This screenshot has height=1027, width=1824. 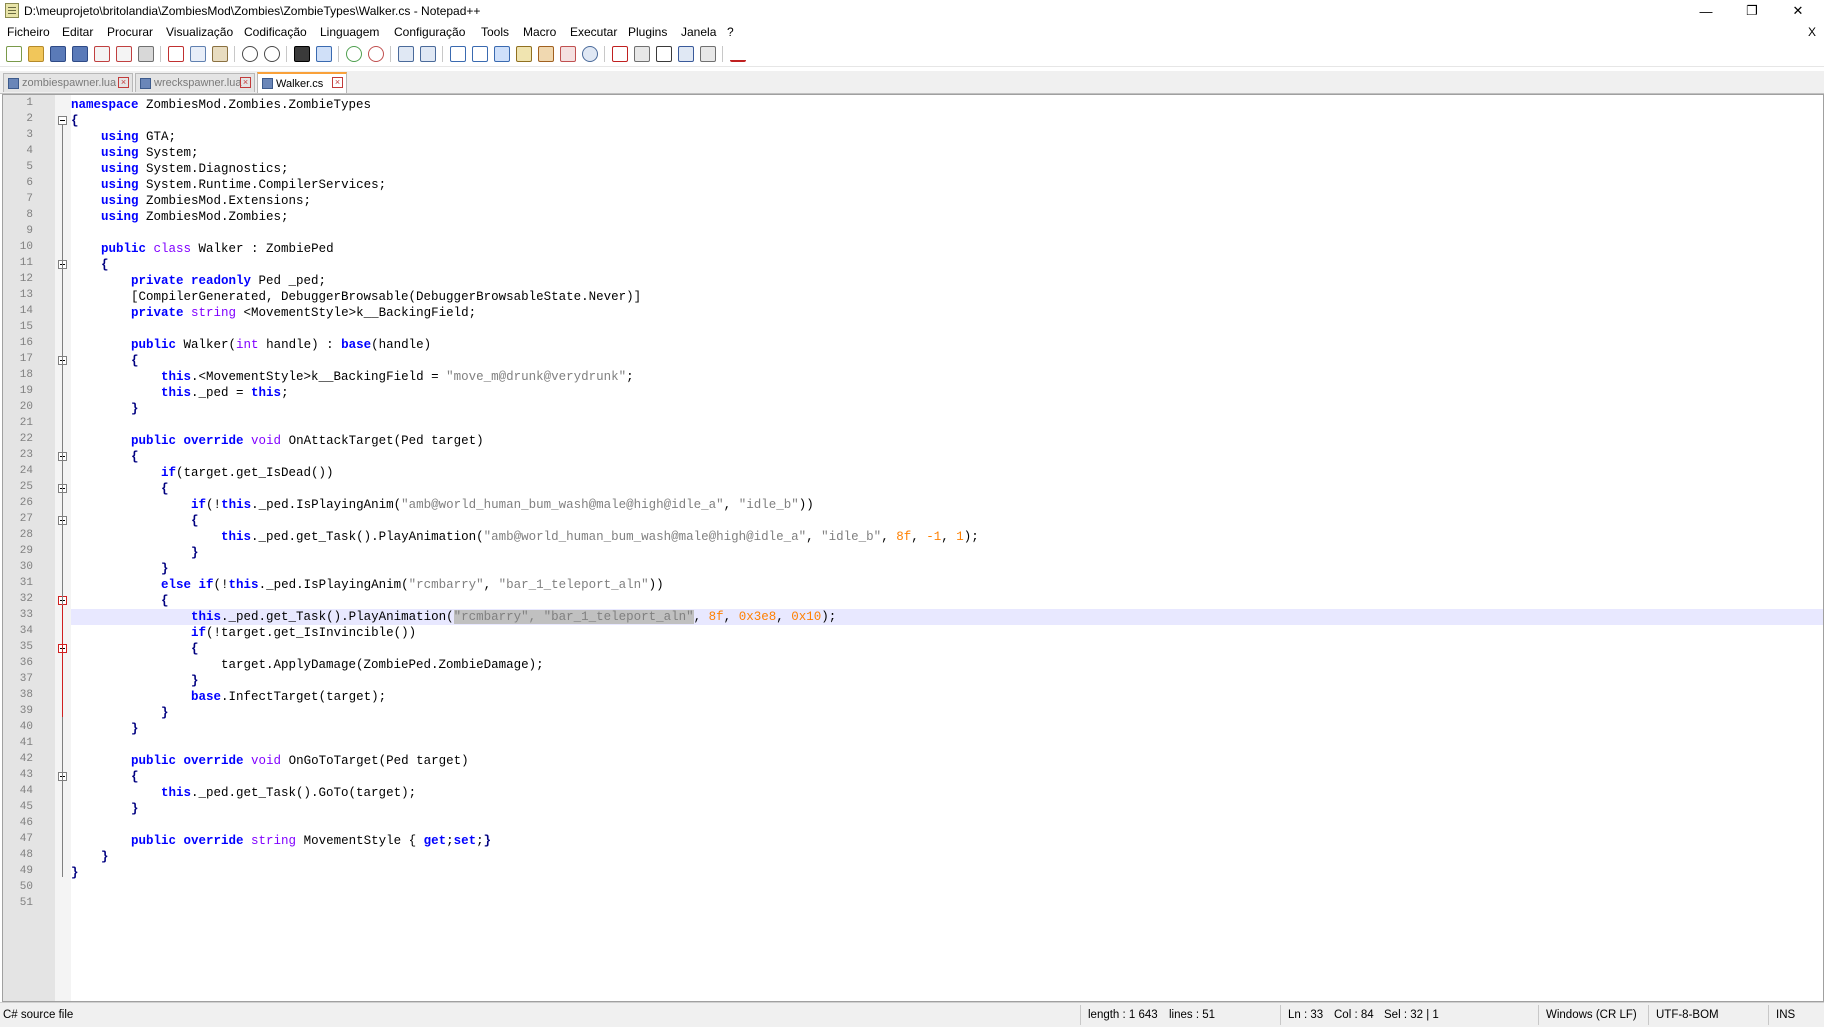 What do you see at coordinates (354, 54) in the screenshot?
I see `zoom-in-icon` at bounding box center [354, 54].